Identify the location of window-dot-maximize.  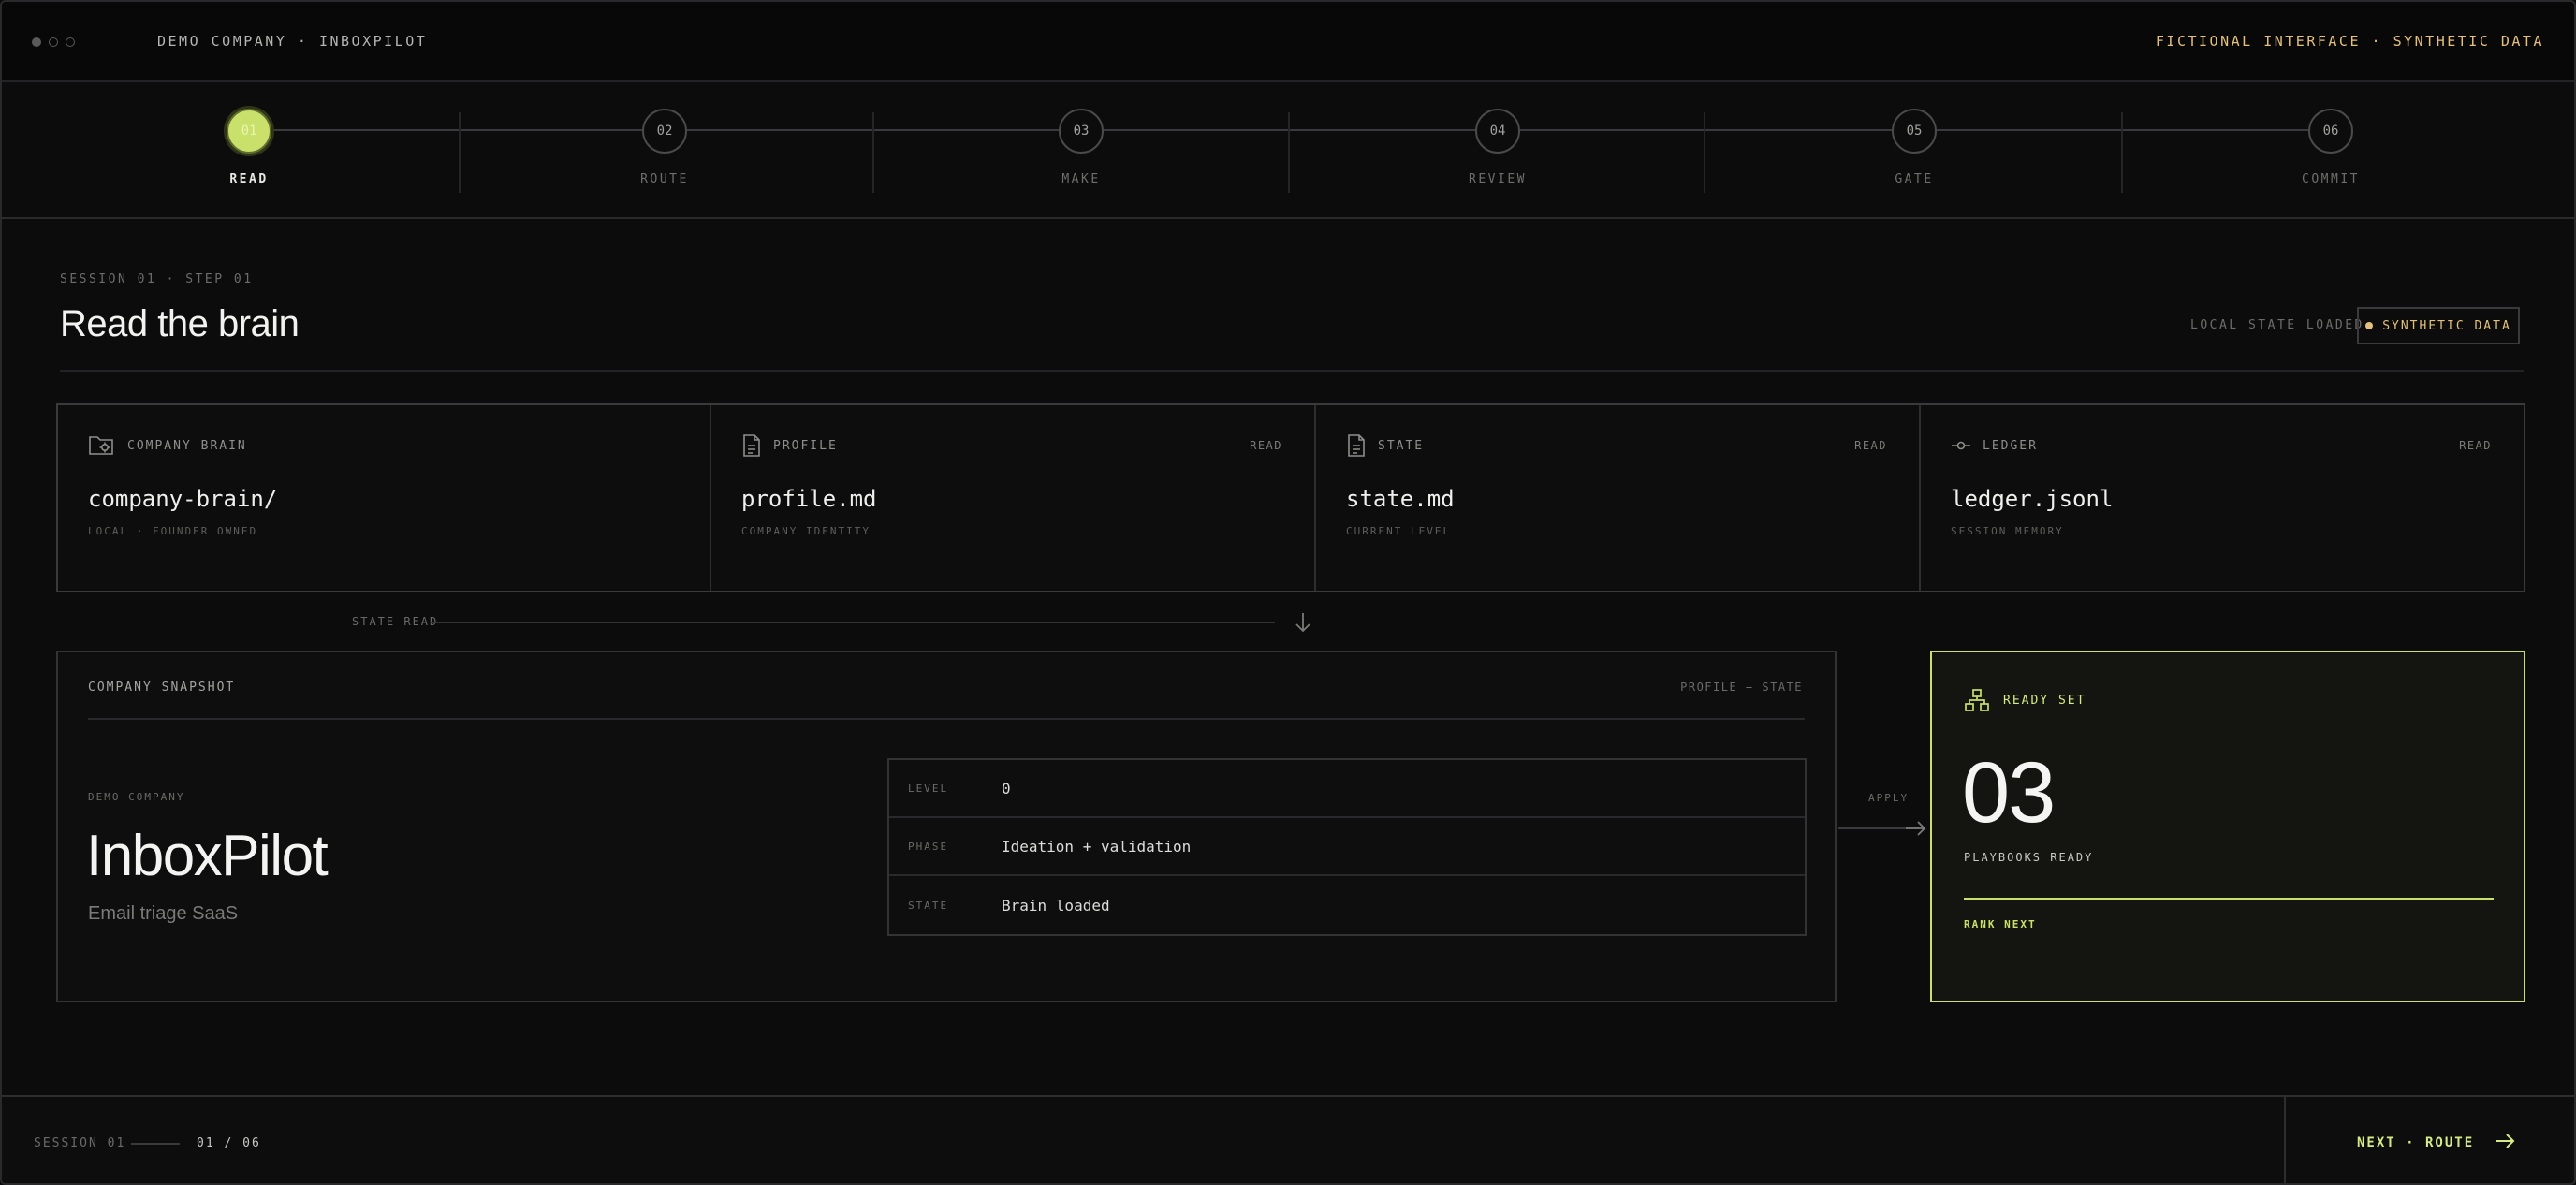
(70, 42).